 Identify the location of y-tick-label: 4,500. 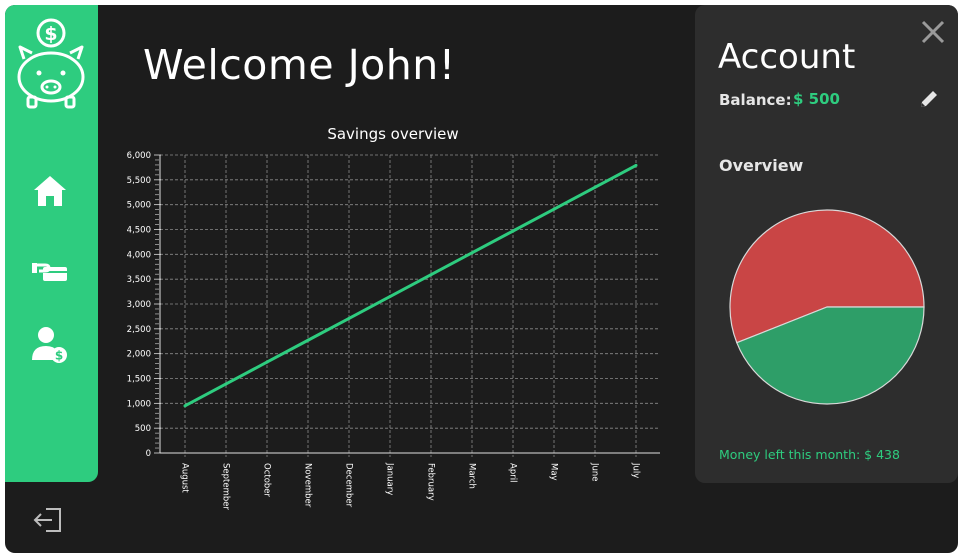
(139, 231).